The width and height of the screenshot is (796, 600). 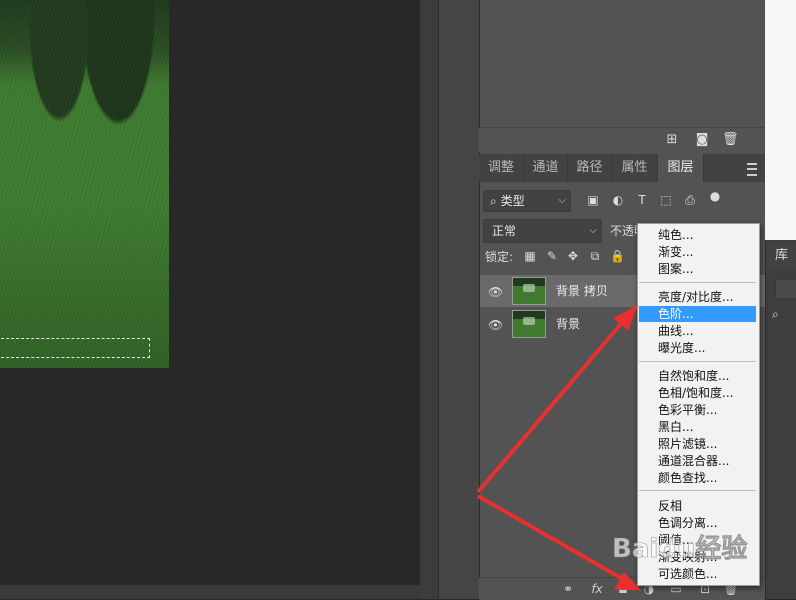 I want to click on layer-name: 背景 拷贝, so click(x=582, y=291).